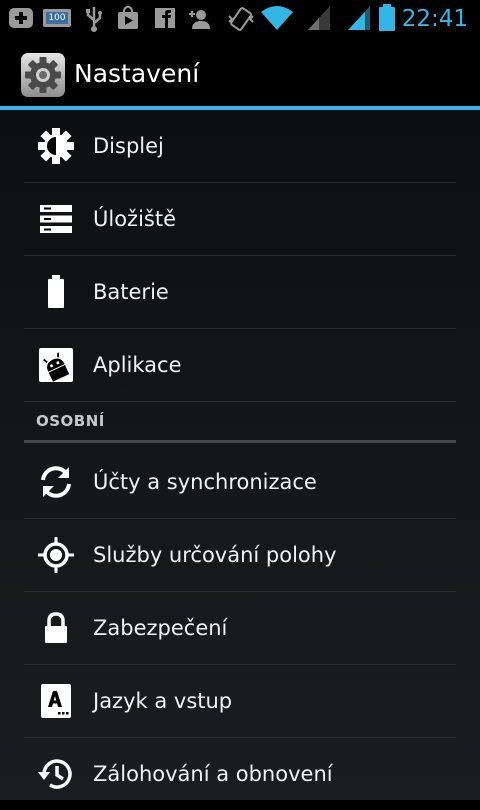  I want to click on settings-item-location: Služby určování polohy, so click(240, 555).